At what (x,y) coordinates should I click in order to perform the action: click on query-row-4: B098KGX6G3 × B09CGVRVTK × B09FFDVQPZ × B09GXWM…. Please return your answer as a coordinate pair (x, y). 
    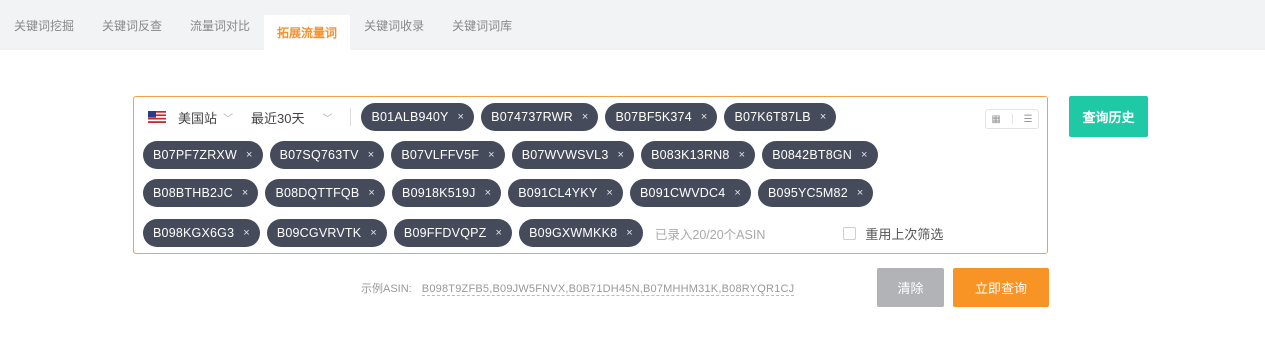
    Looking at the image, I should click on (543, 233).